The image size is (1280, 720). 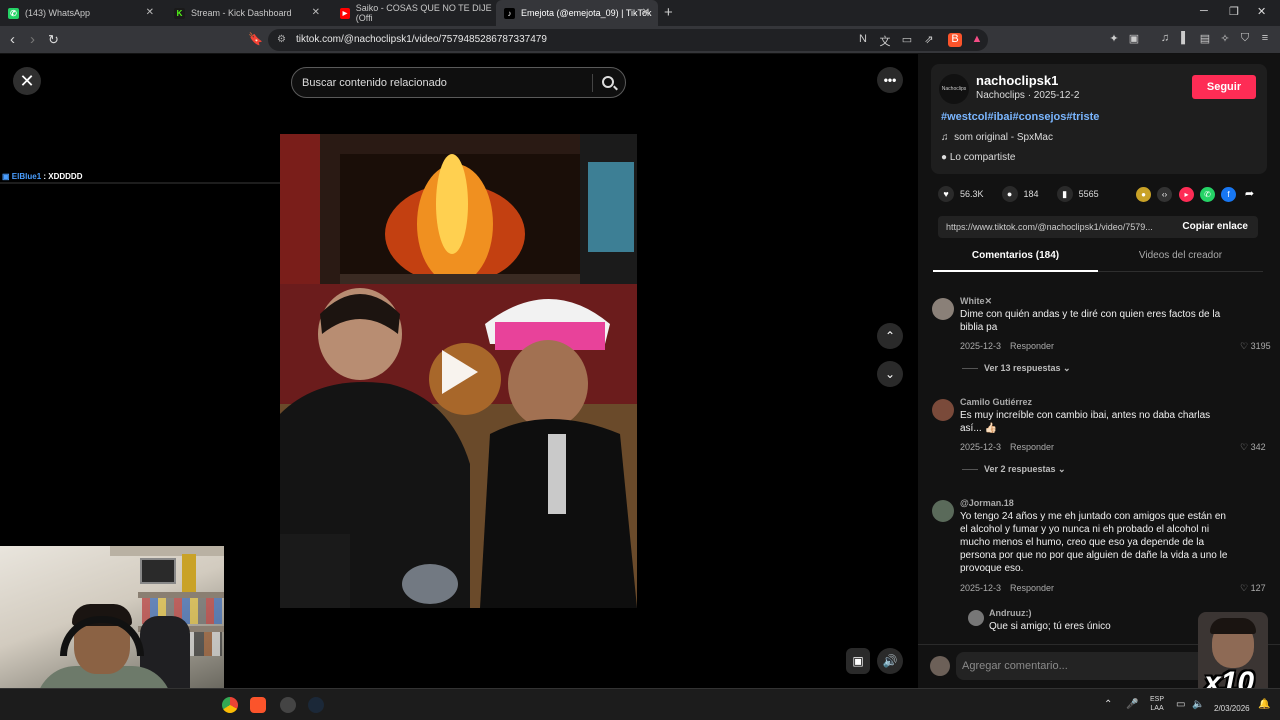 What do you see at coordinates (1258, 447) in the screenshot?
I see `comment-like-count: 342` at bounding box center [1258, 447].